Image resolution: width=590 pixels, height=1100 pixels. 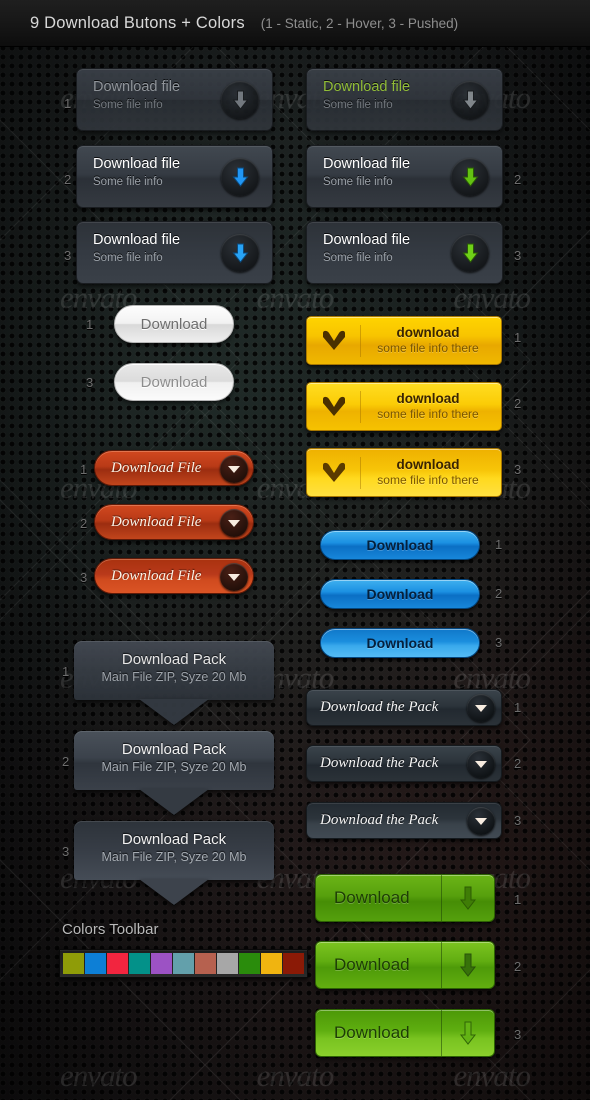 I want to click on download-pack-button-static: Download Pack Main File ZIP, Syze 20 Mb, so click(x=174, y=683).